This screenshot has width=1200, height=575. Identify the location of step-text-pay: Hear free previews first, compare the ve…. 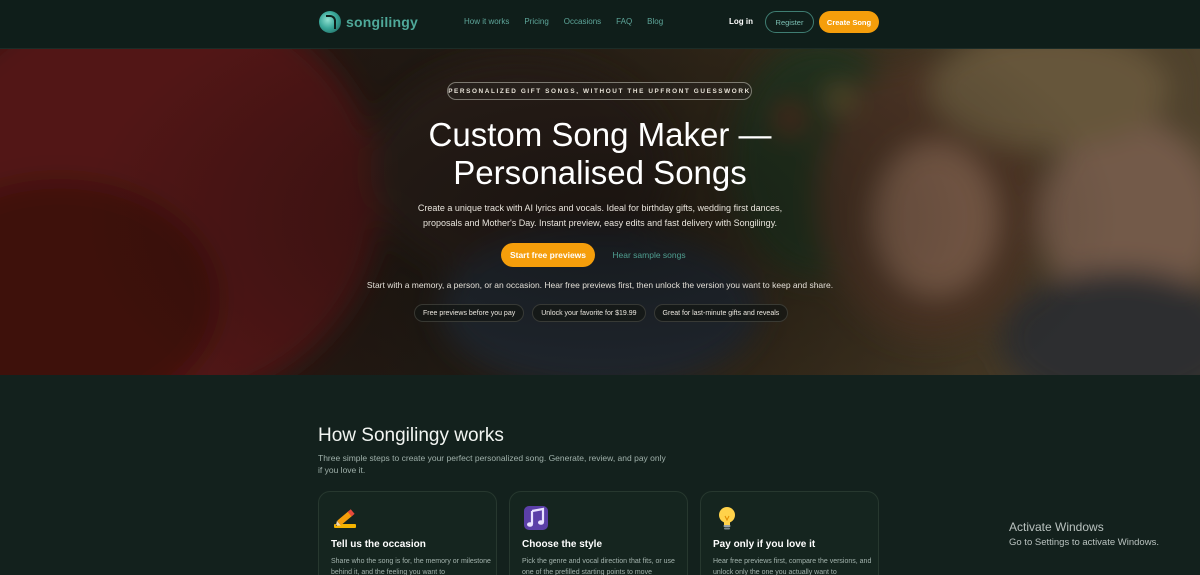
(792, 566).